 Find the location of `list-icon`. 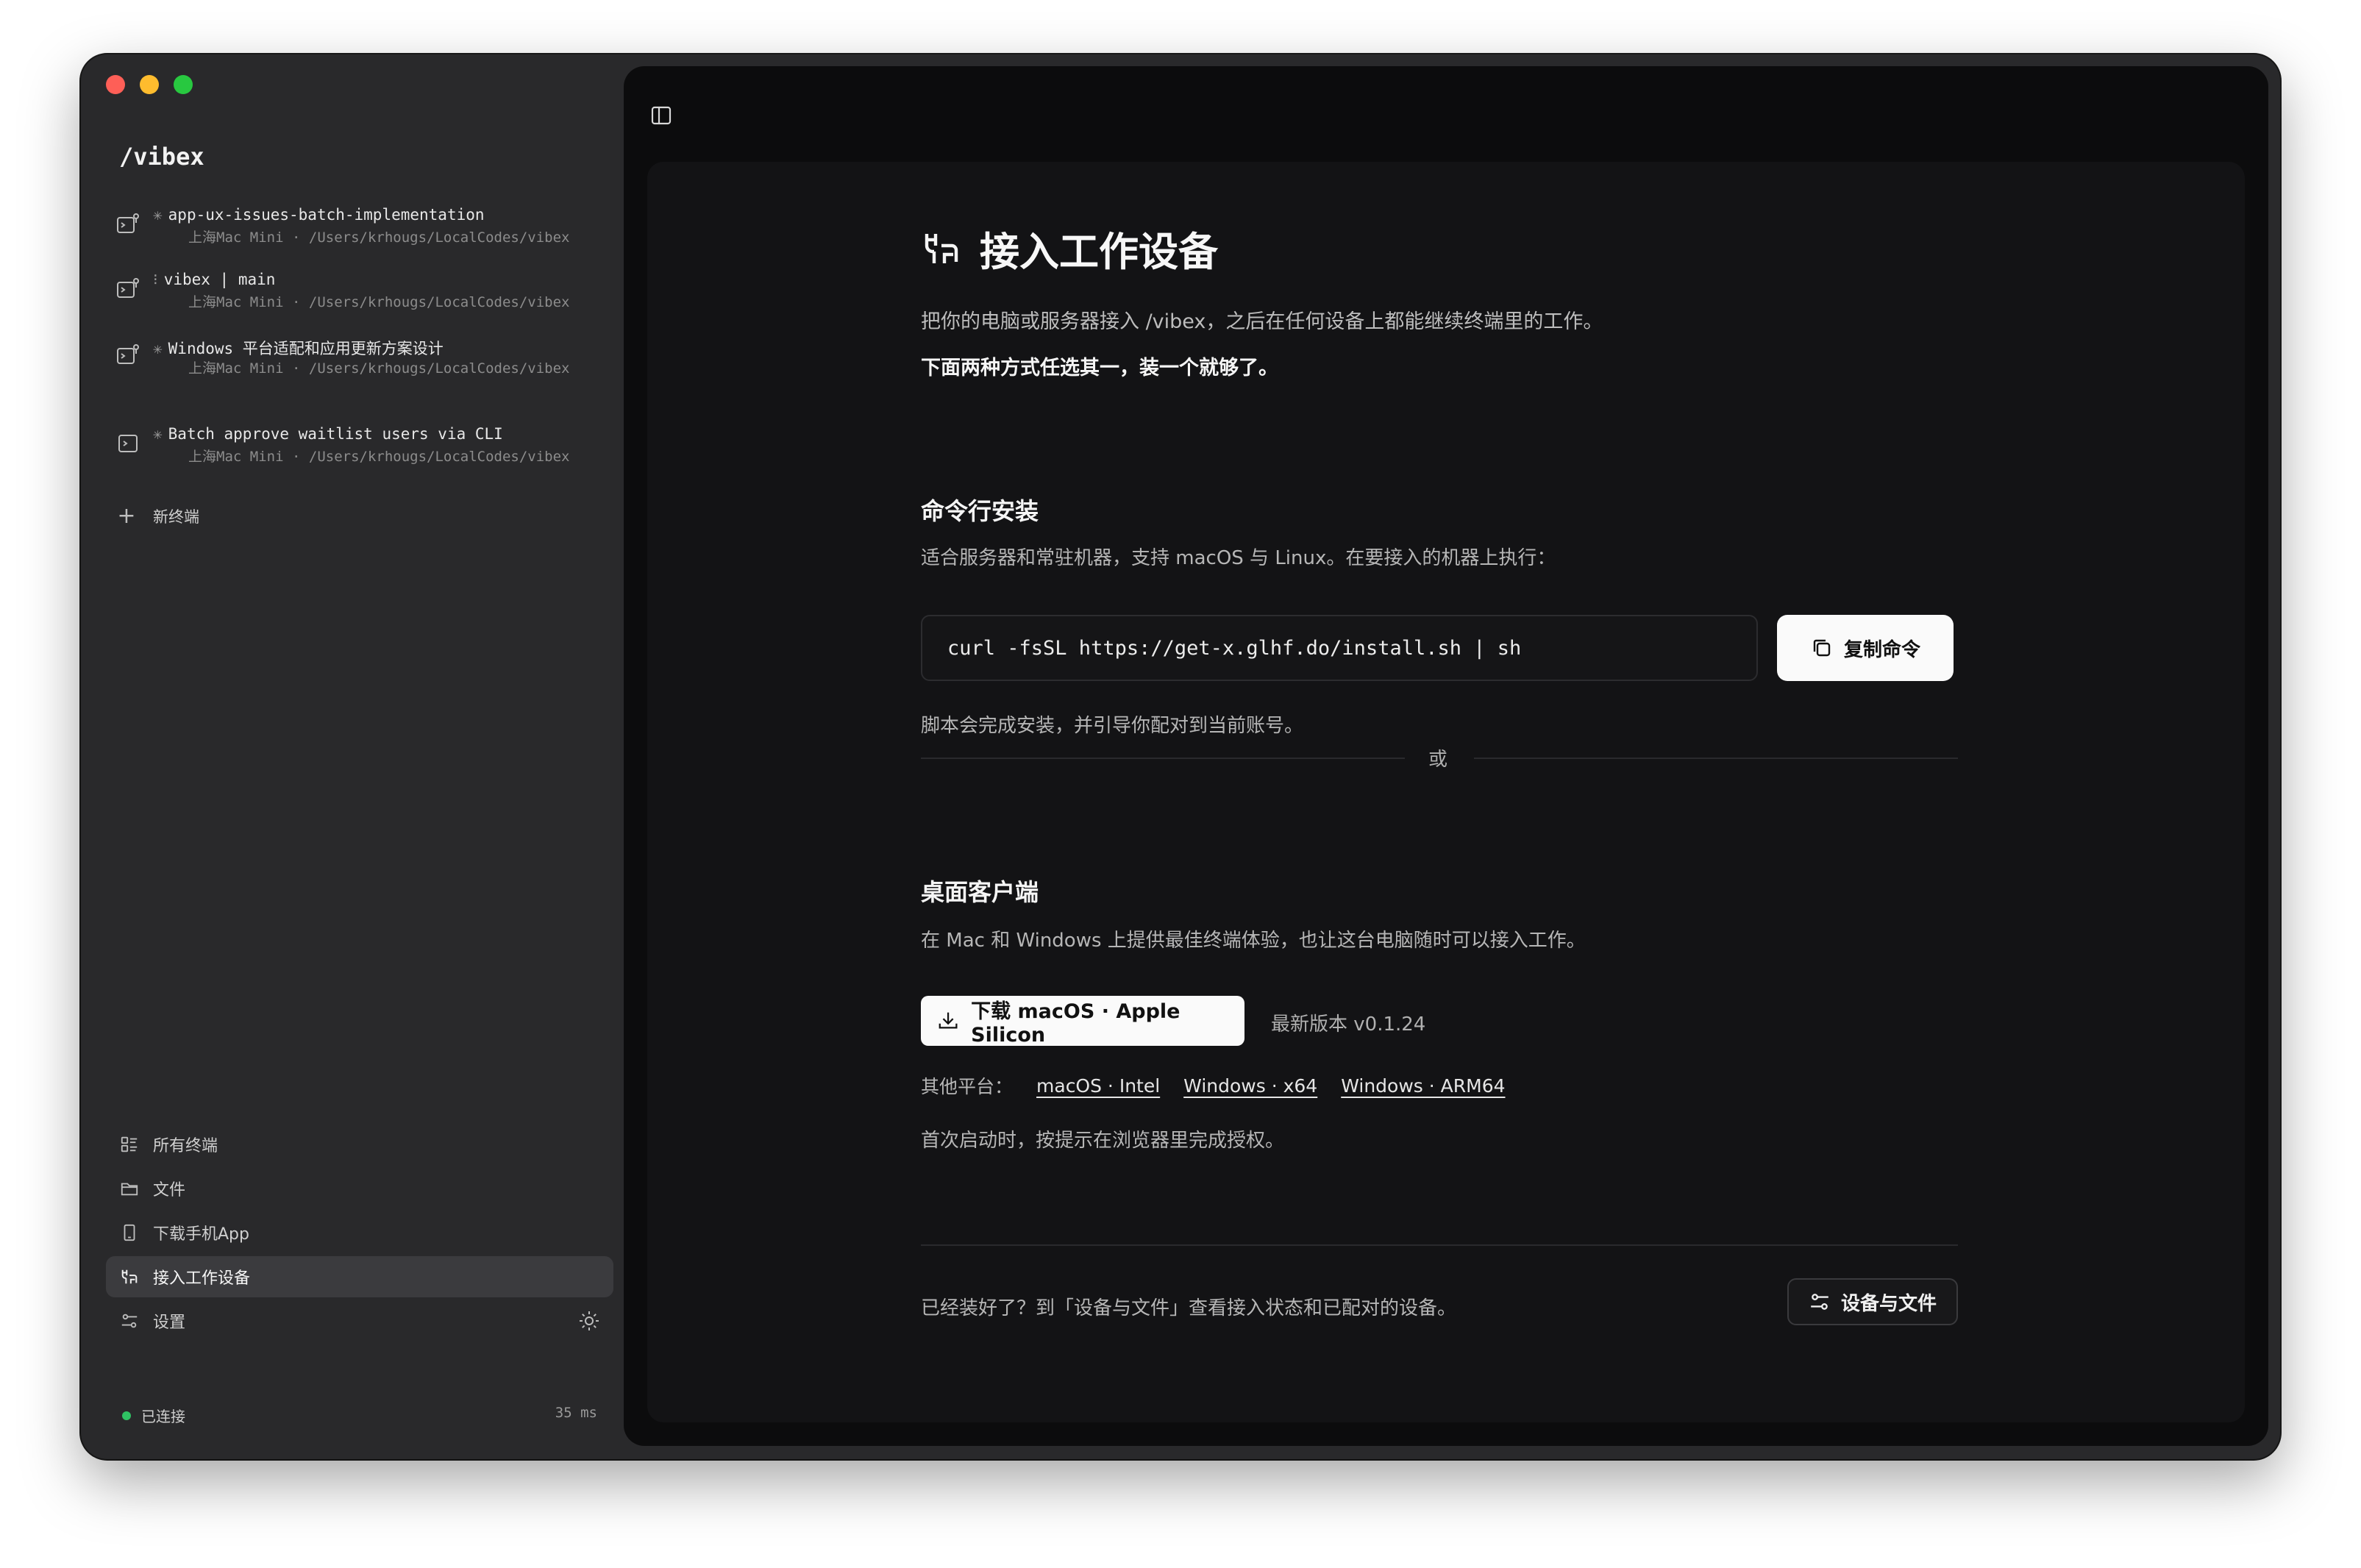

list-icon is located at coordinates (130, 1144).